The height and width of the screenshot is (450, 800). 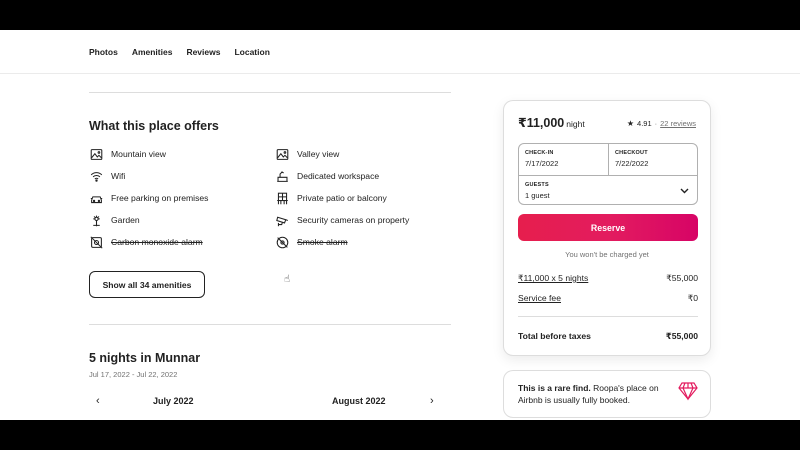 I want to click on calendar-next-icon: ›, so click(x=432, y=401).